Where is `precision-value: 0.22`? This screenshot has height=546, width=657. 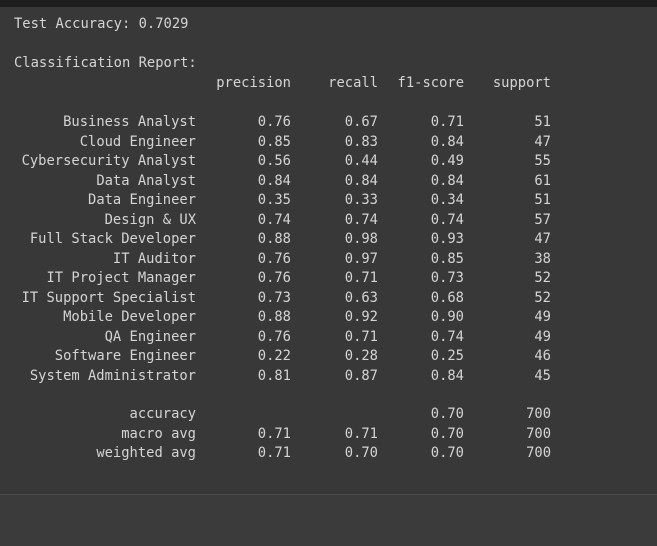 precision-value: 0.22 is located at coordinates (274, 356).